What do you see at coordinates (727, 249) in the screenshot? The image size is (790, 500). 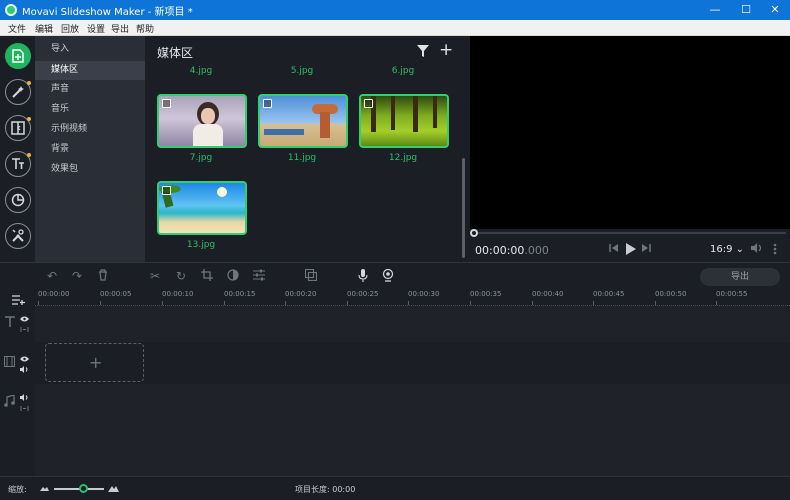 I see `aspect-ratio-select: 16:9 ⌄` at bounding box center [727, 249].